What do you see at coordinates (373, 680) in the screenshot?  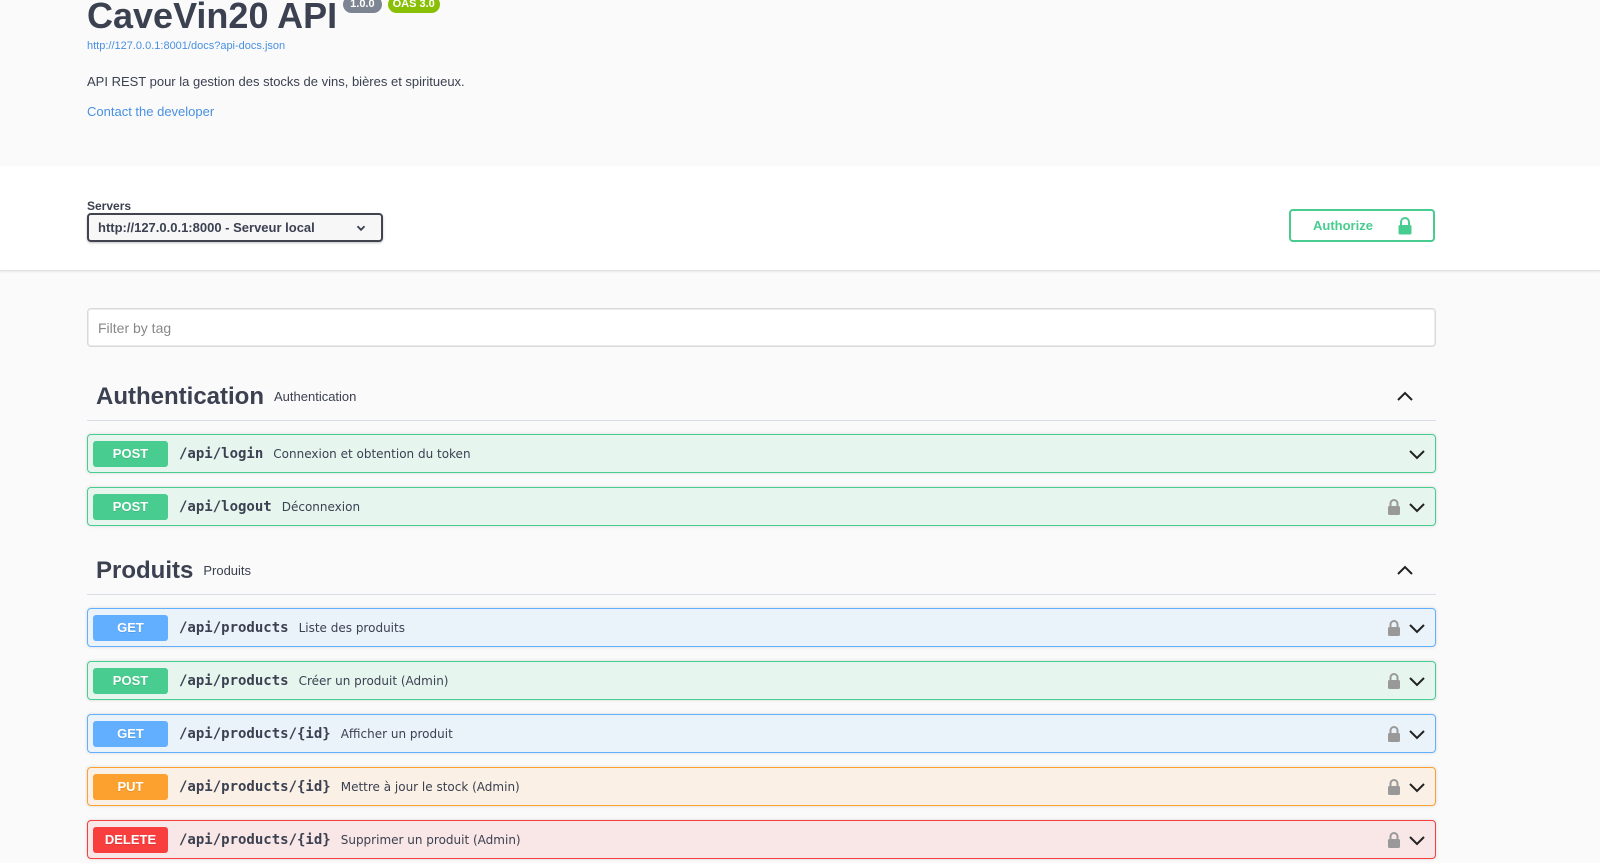 I see `operation-summary: Créer un produit (Admin)` at bounding box center [373, 680].